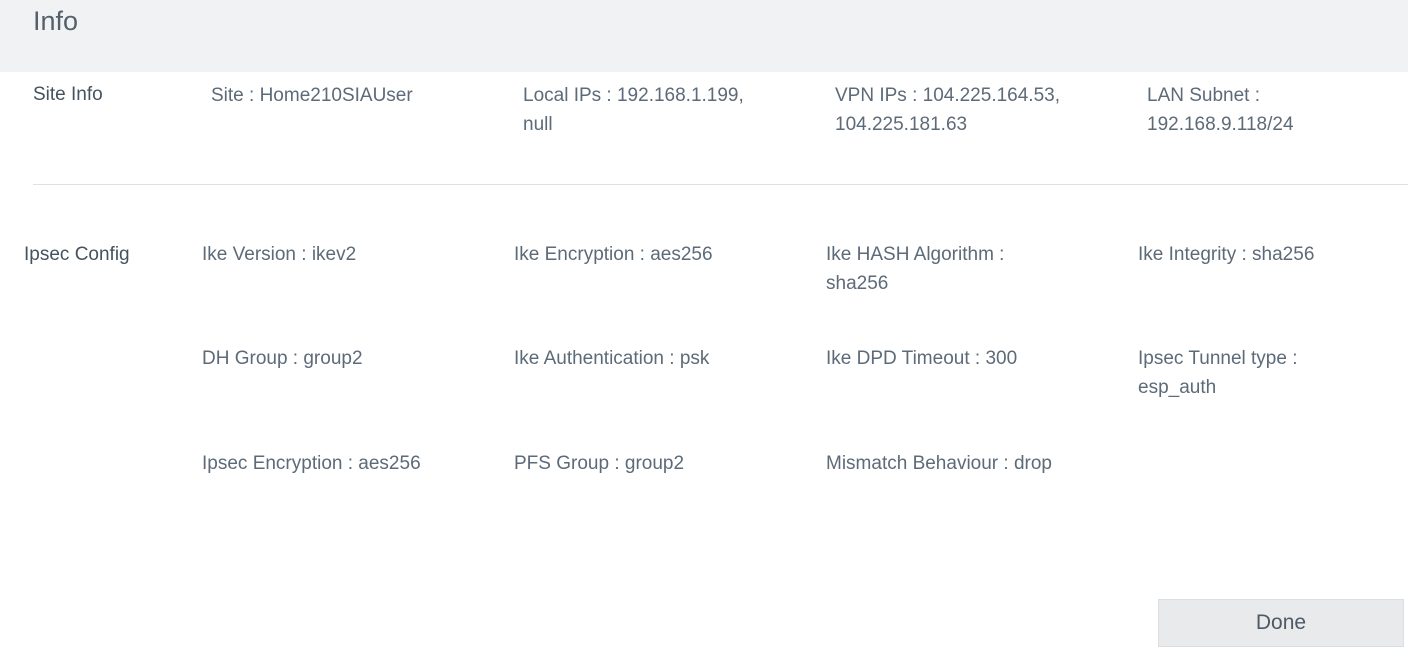 Image resolution: width=1408 pixels, height=656 pixels. Describe the element at coordinates (1226, 254) in the screenshot. I see `ike-integrity-field: Ike Integrity : sha256` at that location.